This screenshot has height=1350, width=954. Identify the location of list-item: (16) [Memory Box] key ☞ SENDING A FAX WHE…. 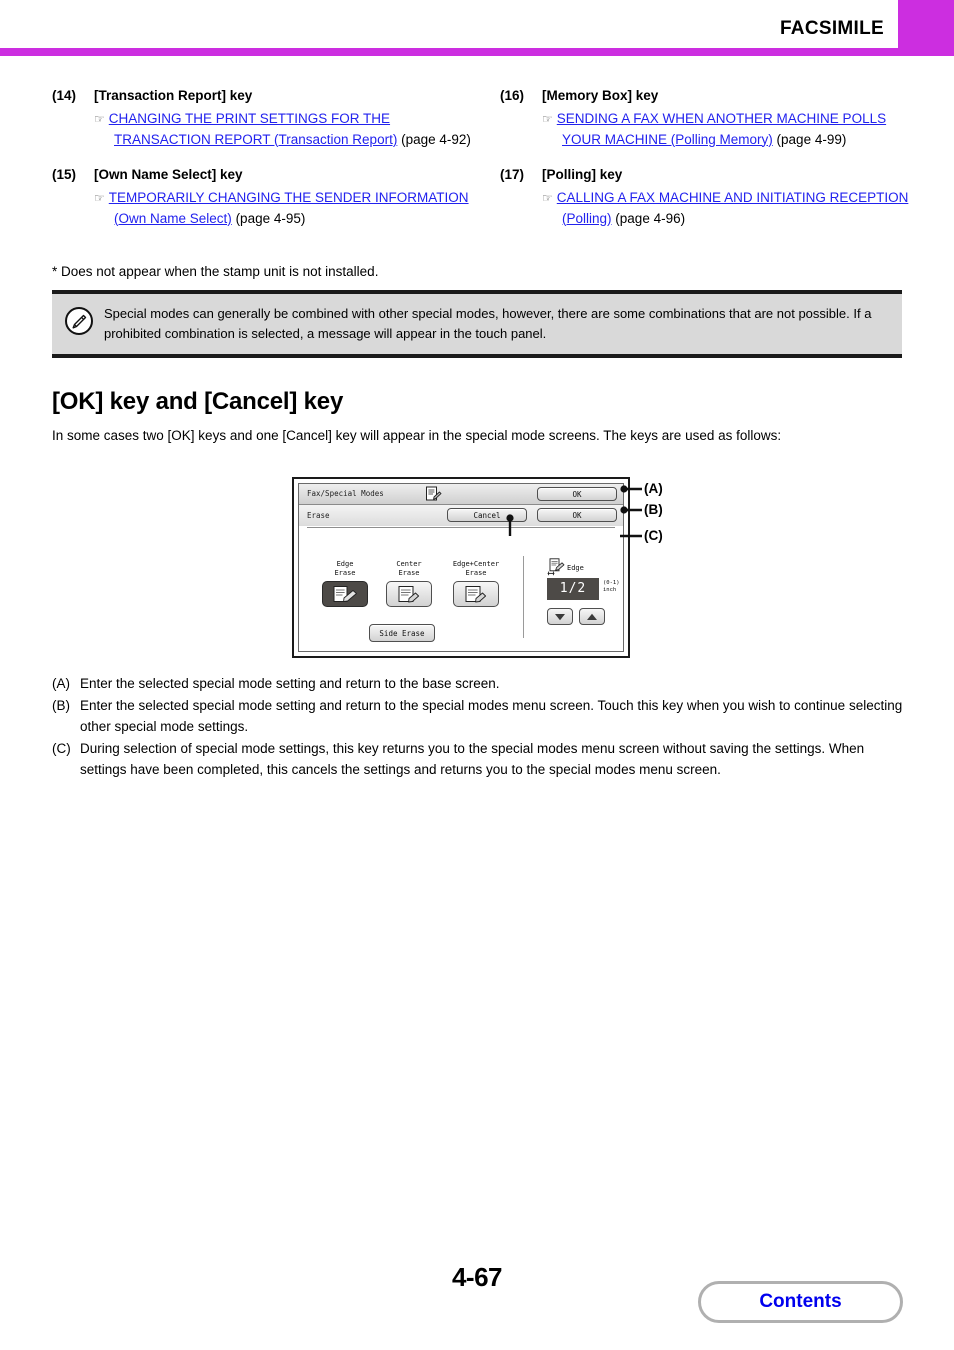
(710, 117).